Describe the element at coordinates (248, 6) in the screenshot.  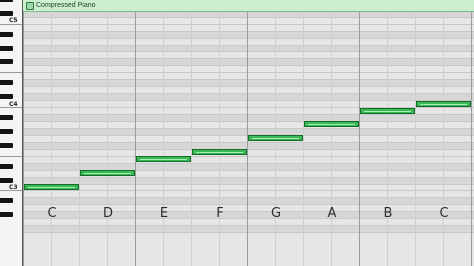
I see `region-header: Compressed Piano` at that location.